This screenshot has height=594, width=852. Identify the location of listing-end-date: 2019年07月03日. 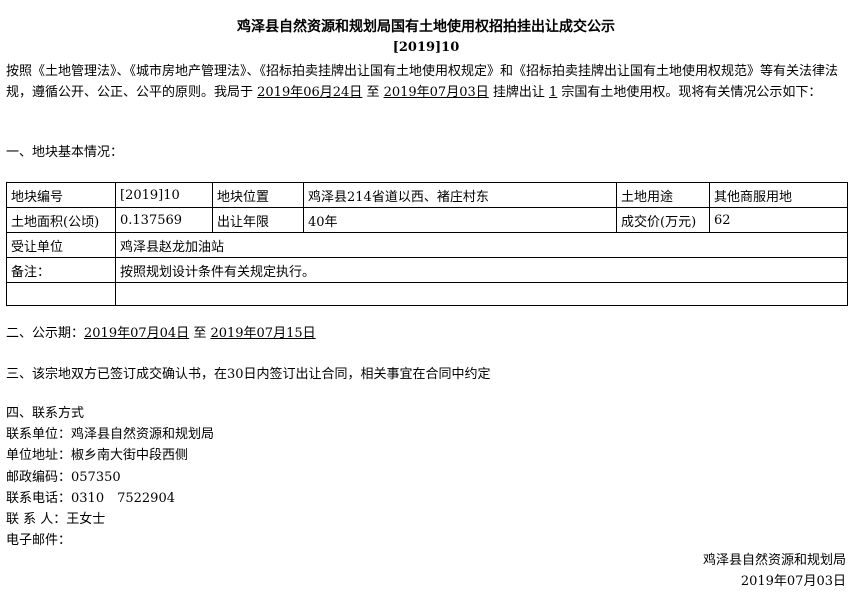
(436, 92).